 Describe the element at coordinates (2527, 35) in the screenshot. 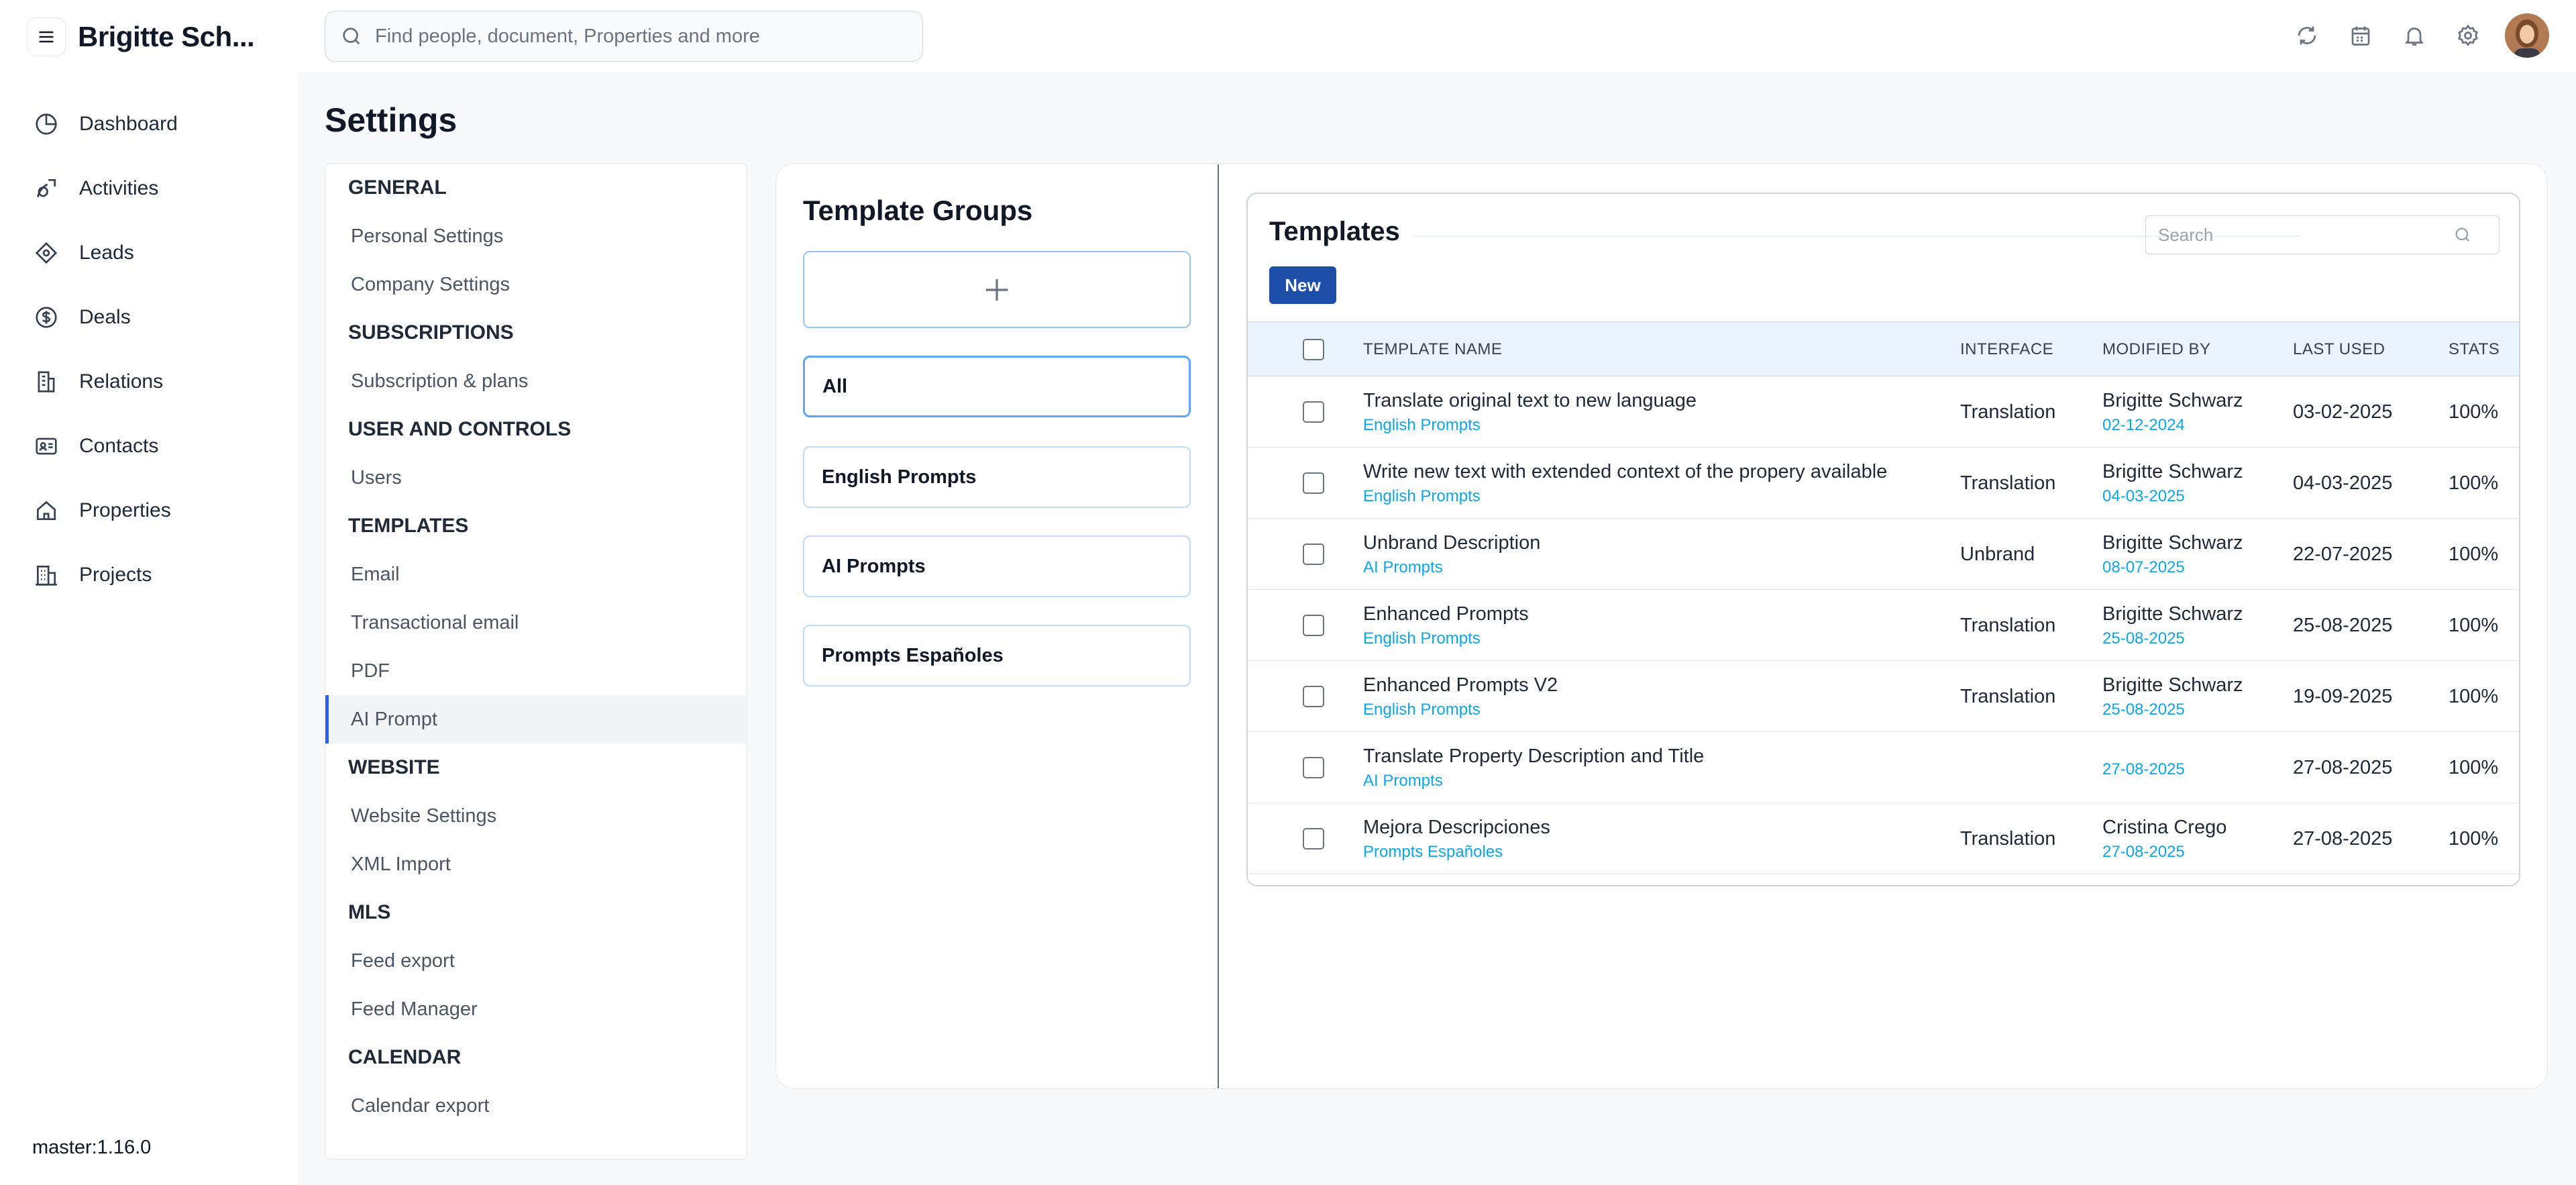

I see `user-avatar` at that location.